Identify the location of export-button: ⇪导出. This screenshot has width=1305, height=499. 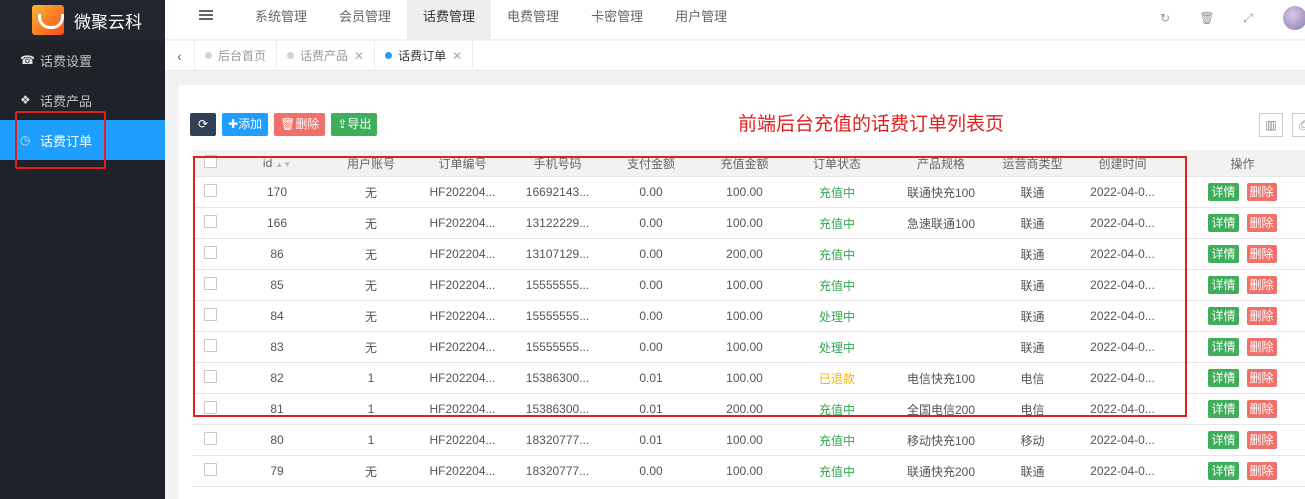
(354, 124).